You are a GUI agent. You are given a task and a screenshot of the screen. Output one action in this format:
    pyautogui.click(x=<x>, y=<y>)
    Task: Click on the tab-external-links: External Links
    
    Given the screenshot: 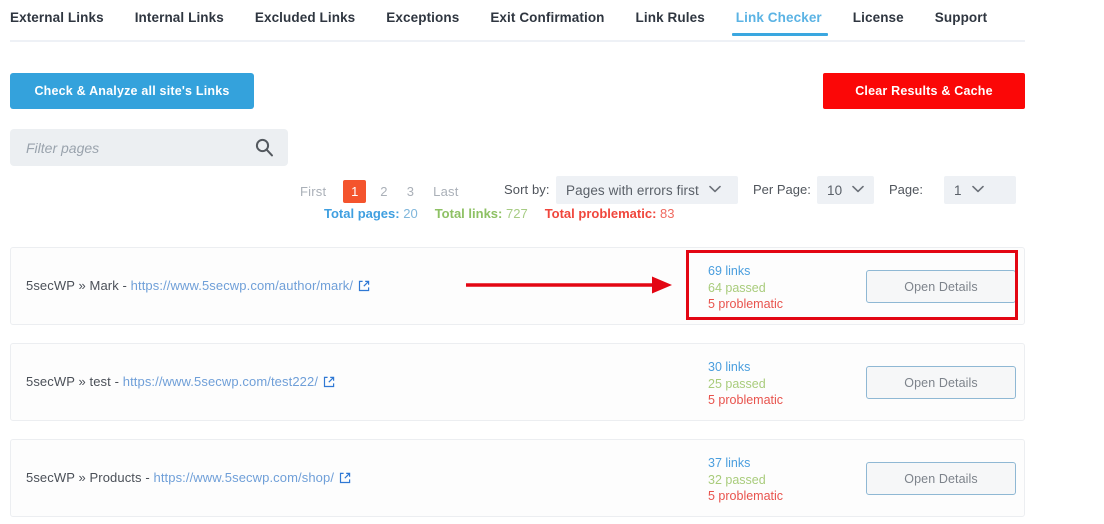 What is the action you would take?
    pyautogui.click(x=57, y=22)
    